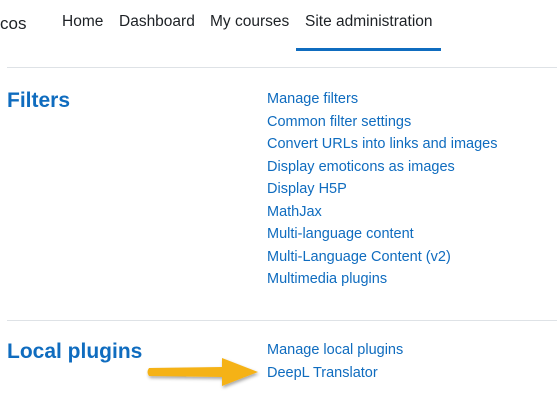 The image size is (557, 400). I want to click on site-brand: cos, so click(13, 24).